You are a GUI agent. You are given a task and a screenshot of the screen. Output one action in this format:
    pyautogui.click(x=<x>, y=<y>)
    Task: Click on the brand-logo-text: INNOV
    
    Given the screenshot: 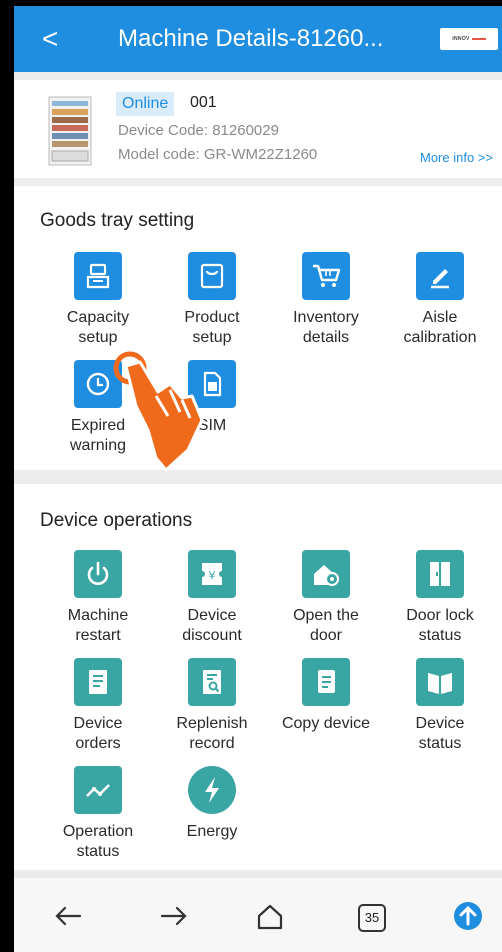 What is the action you would take?
    pyautogui.click(x=461, y=39)
    